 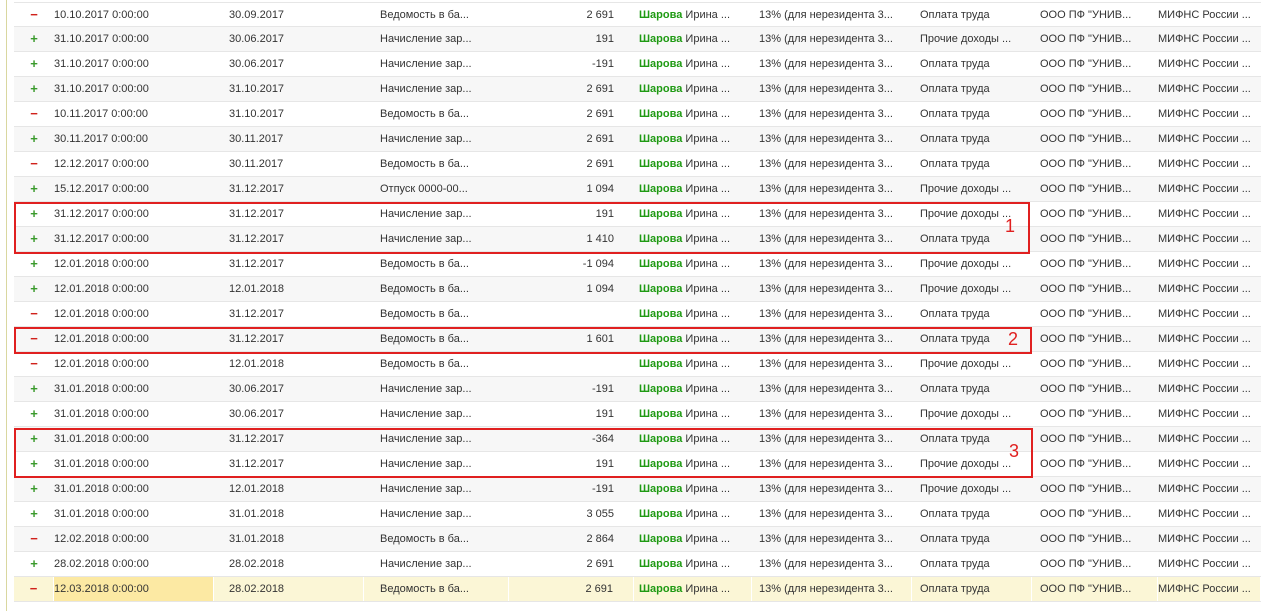 What do you see at coordinates (101, 15) in the screenshot?
I see `period-date-cell: 10.10.2017 0:00:00` at bounding box center [101, 15].